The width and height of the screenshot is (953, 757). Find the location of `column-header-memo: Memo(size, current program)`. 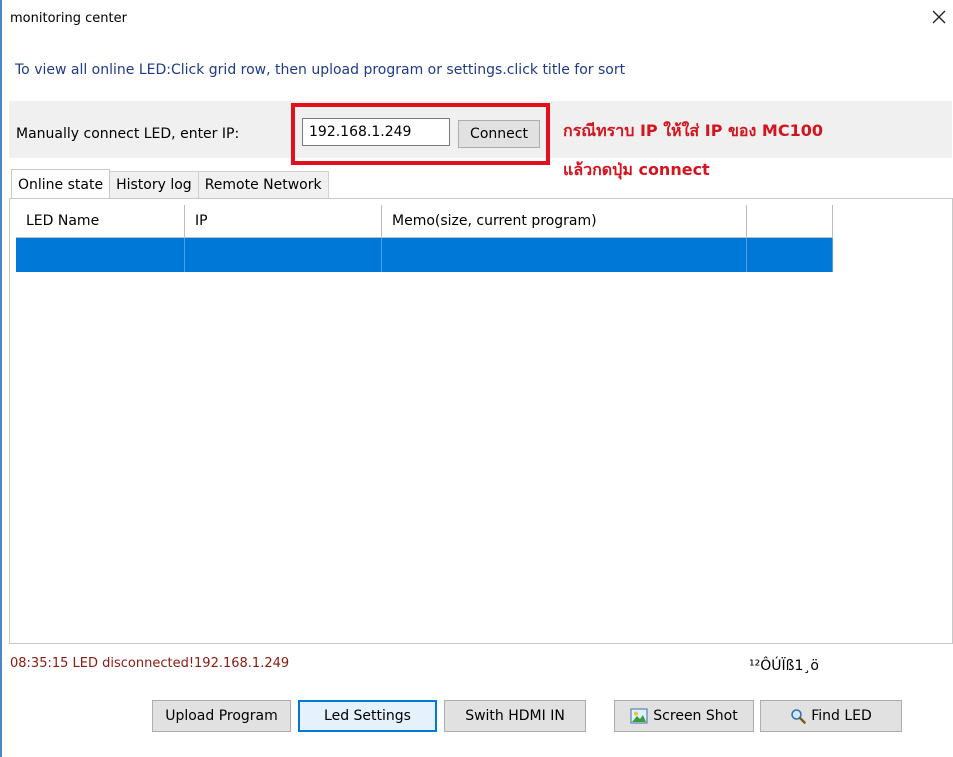

column-header-memo: Memo(size, current program) is located at coordinates (564, 221).